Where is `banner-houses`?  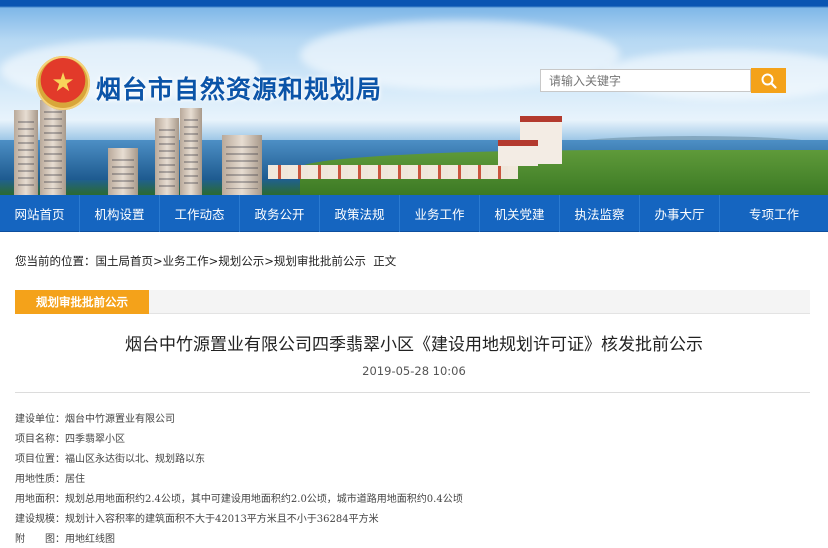 banner-houses is located at coordinates (393, 172).